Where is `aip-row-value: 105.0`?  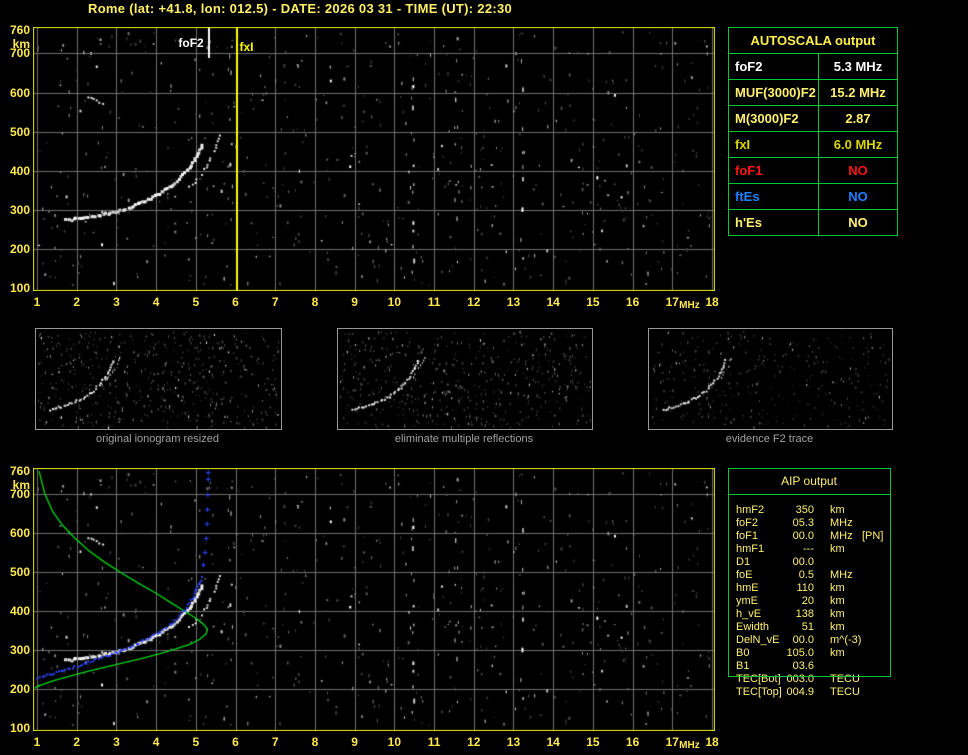 aip-row-value: 105.0 is located at coordinates (800, 653).